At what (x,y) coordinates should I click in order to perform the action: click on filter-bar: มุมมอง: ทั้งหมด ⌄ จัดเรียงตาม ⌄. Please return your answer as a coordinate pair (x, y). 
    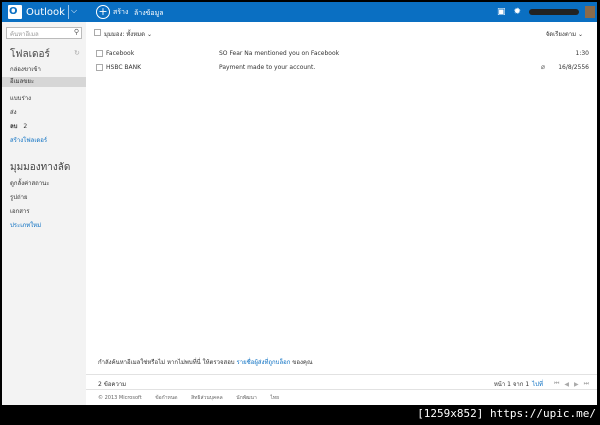
    Looking at the image, I should click on (341, 32).